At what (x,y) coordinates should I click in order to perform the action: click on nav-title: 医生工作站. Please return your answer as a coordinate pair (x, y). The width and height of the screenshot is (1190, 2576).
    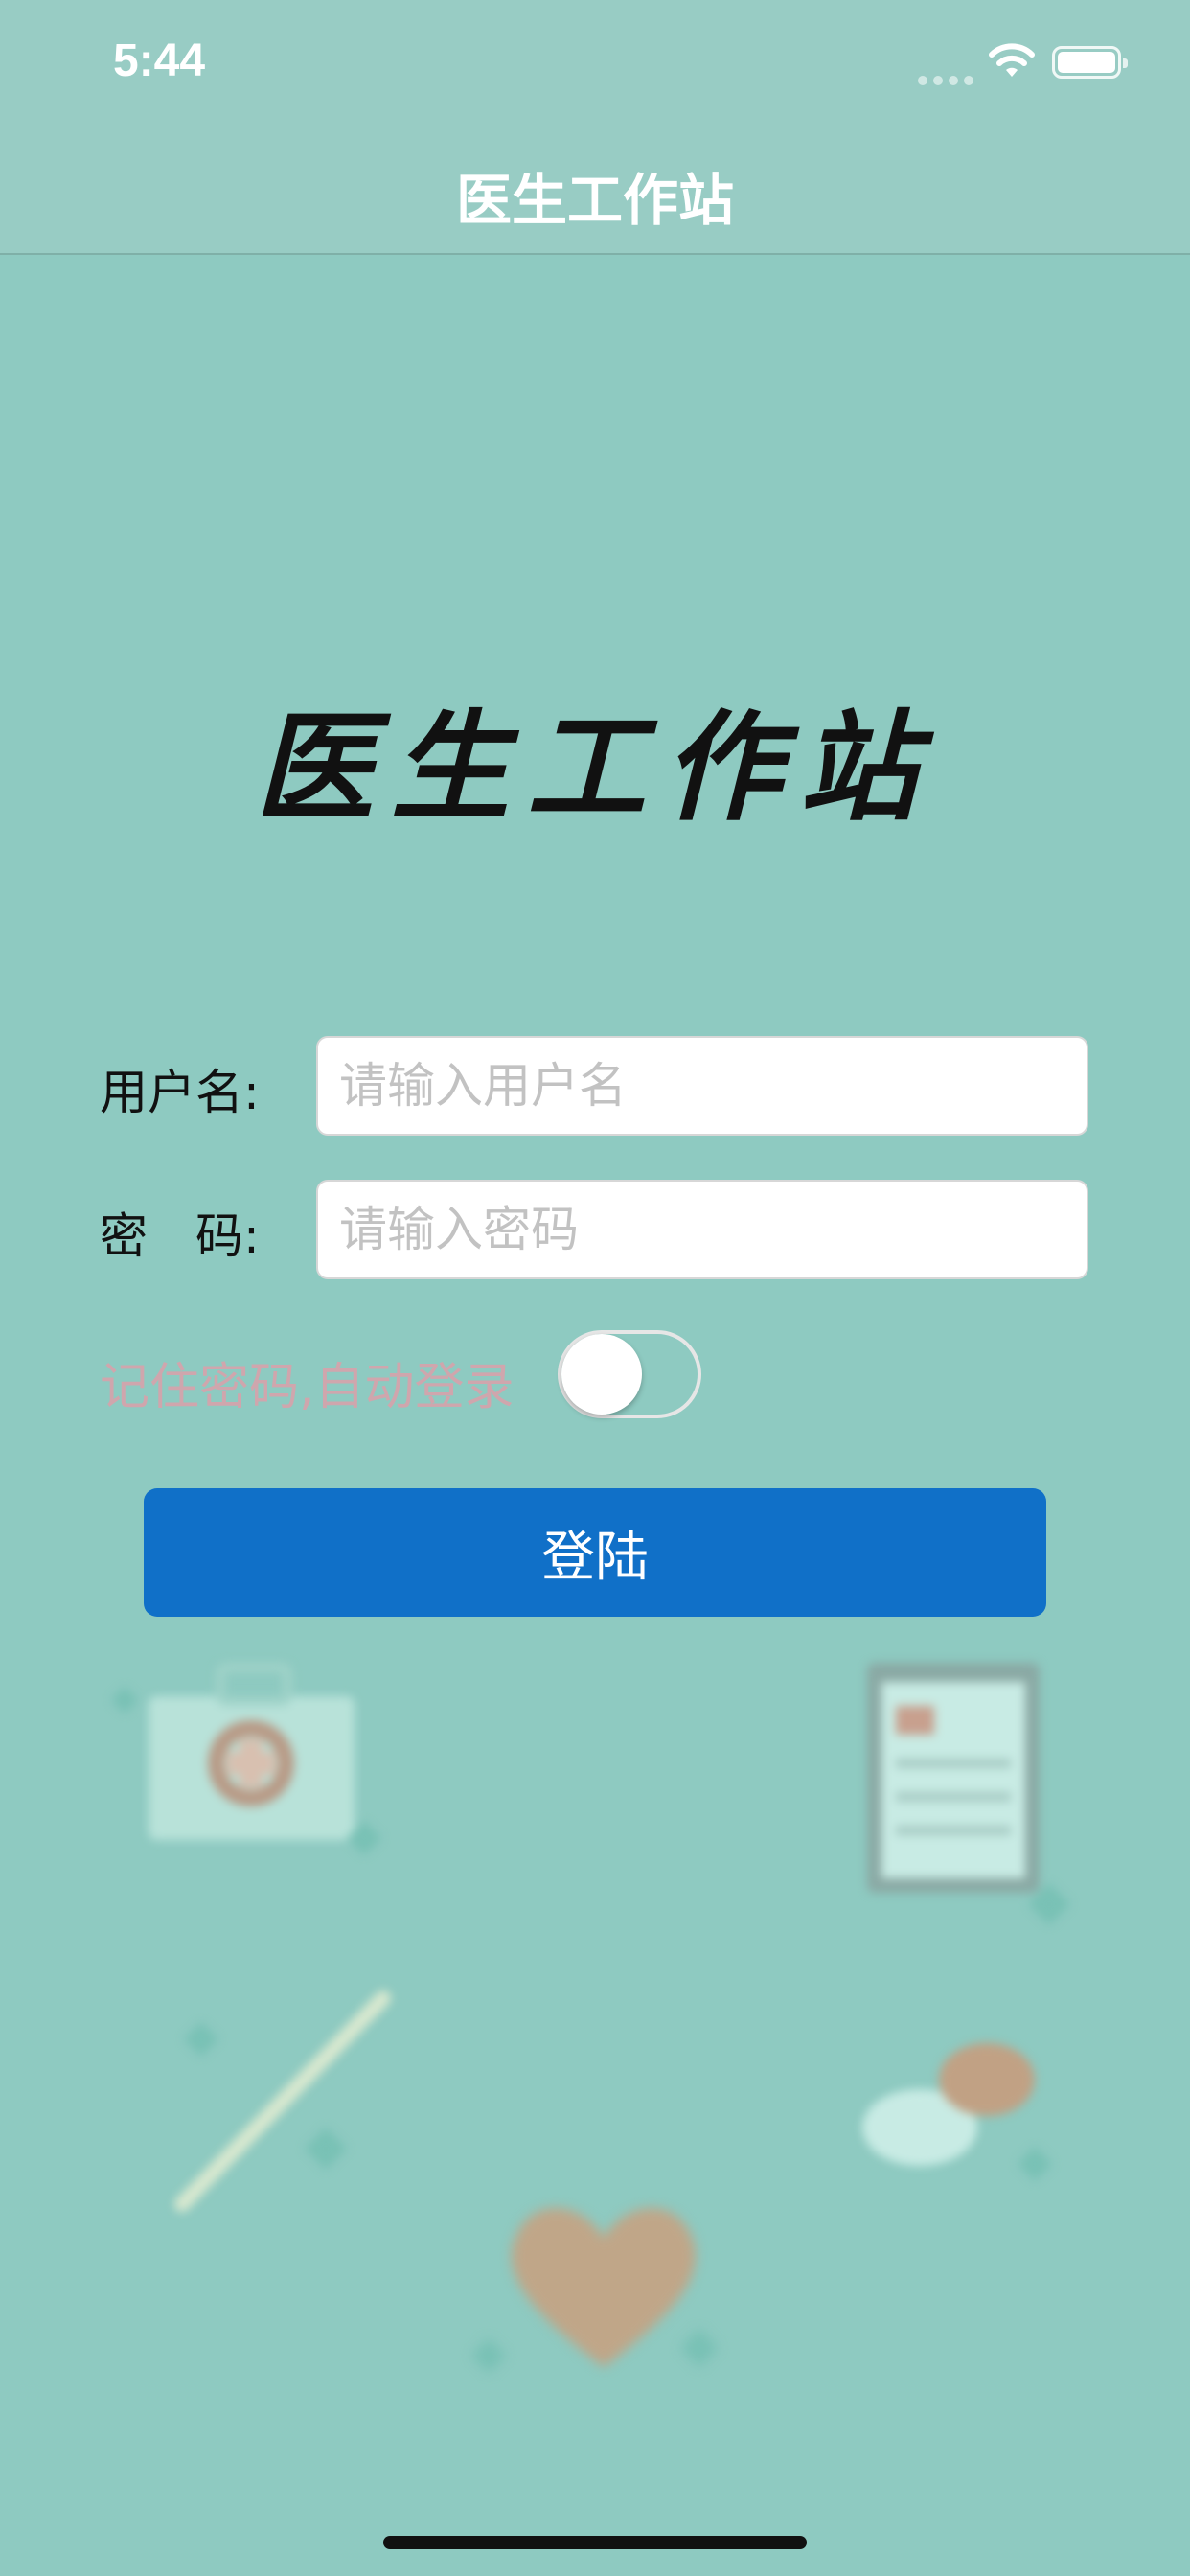
    Looking at the image, I should click on (594, 200).